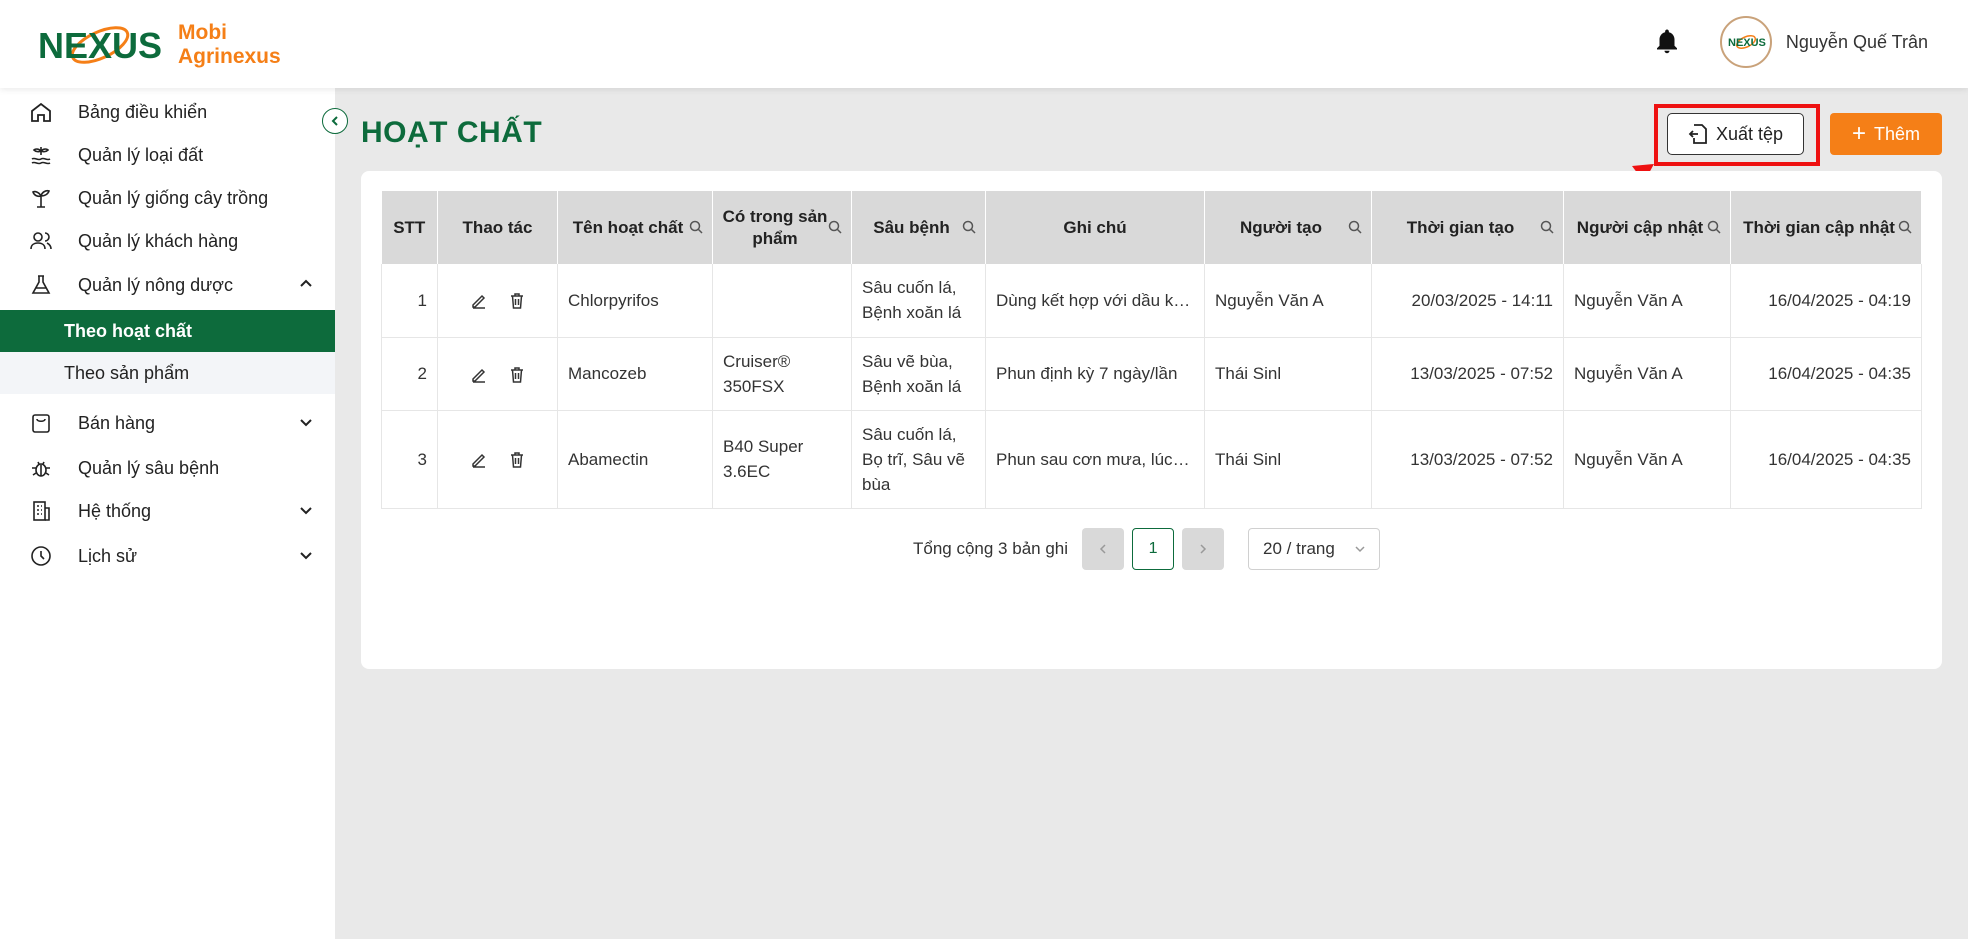 This screenshot has height=939, width=1968. I want to click on sidebar-item-dashboard: Bảng điều khiển, so click(167, 112).